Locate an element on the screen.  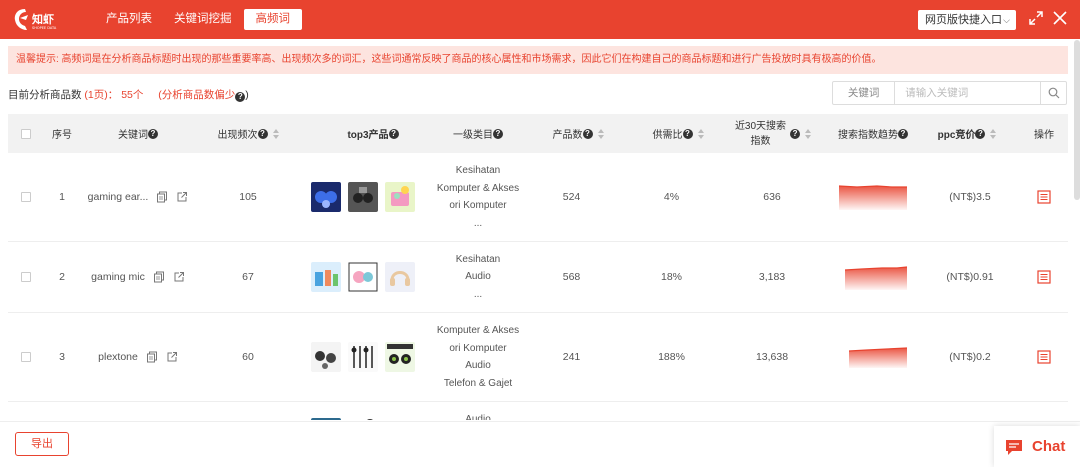
search-icon is located at coordinates (1054, 93).